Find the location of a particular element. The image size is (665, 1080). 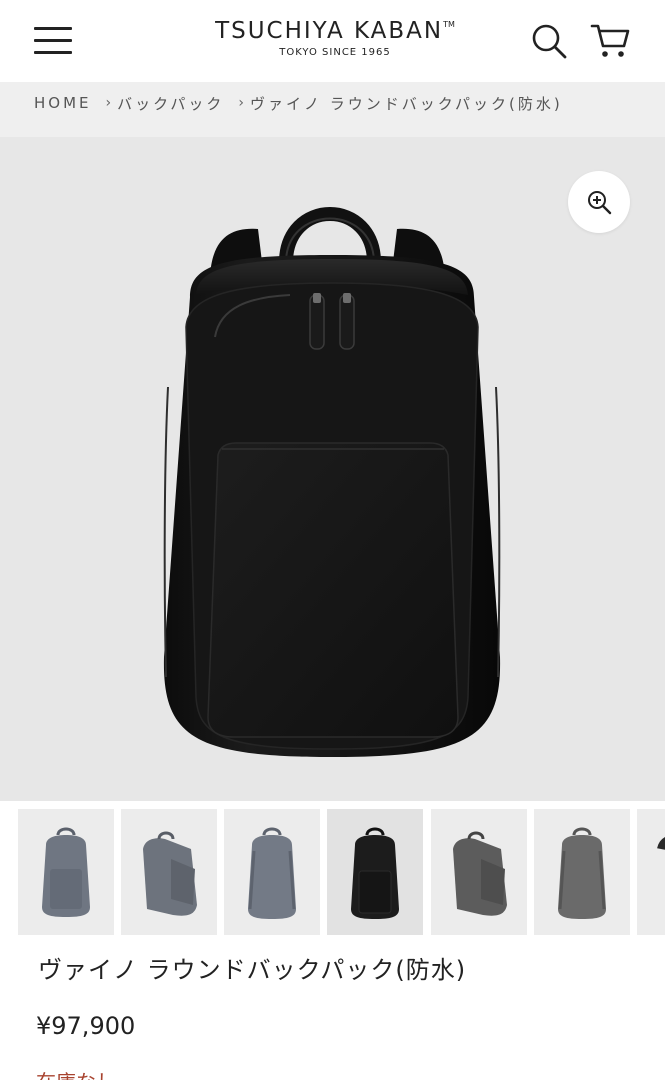

brand-name: TSUCHIYA KABANTM is located at coordinates (335, 31).